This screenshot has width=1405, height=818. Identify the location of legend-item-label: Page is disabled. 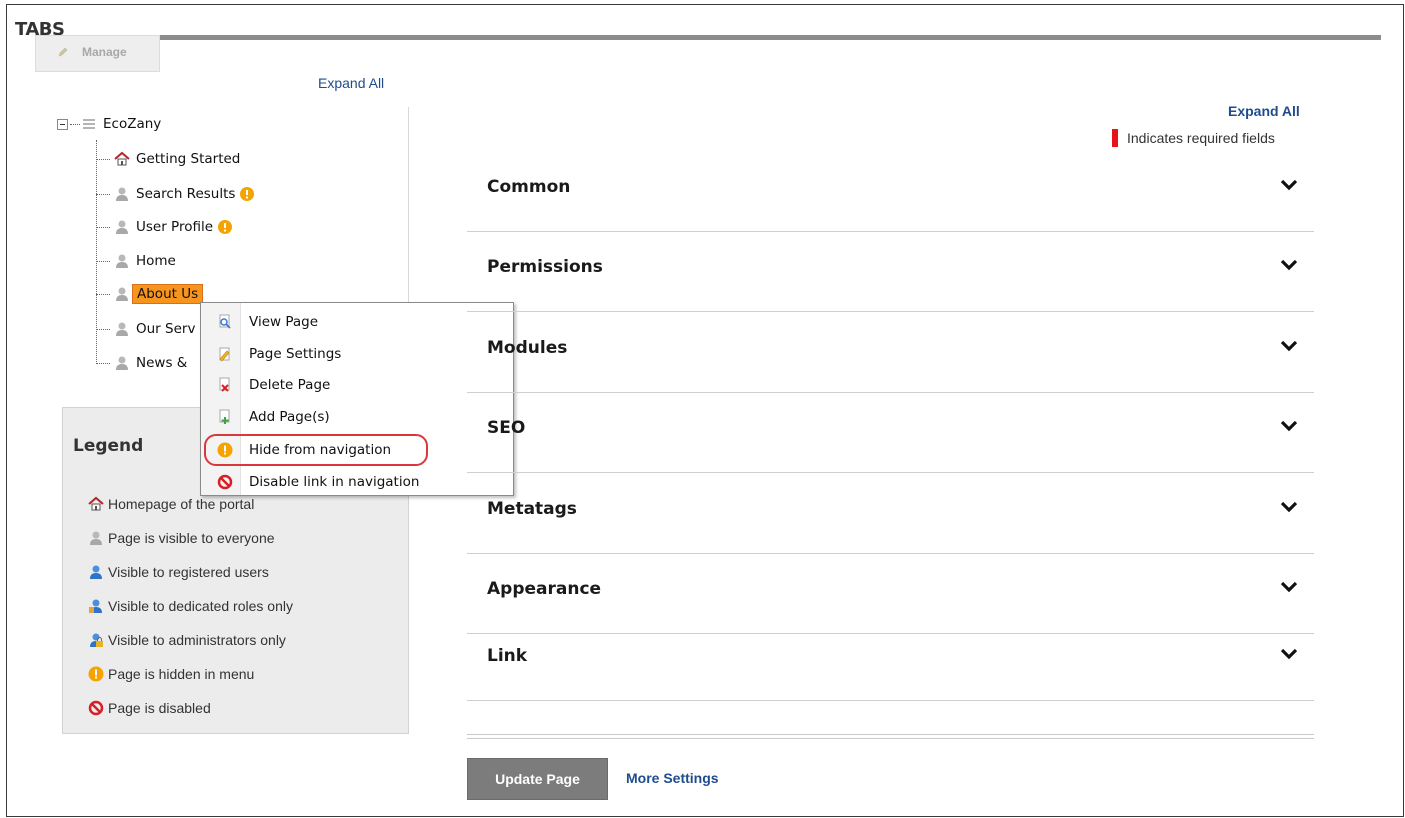
(159, 708).